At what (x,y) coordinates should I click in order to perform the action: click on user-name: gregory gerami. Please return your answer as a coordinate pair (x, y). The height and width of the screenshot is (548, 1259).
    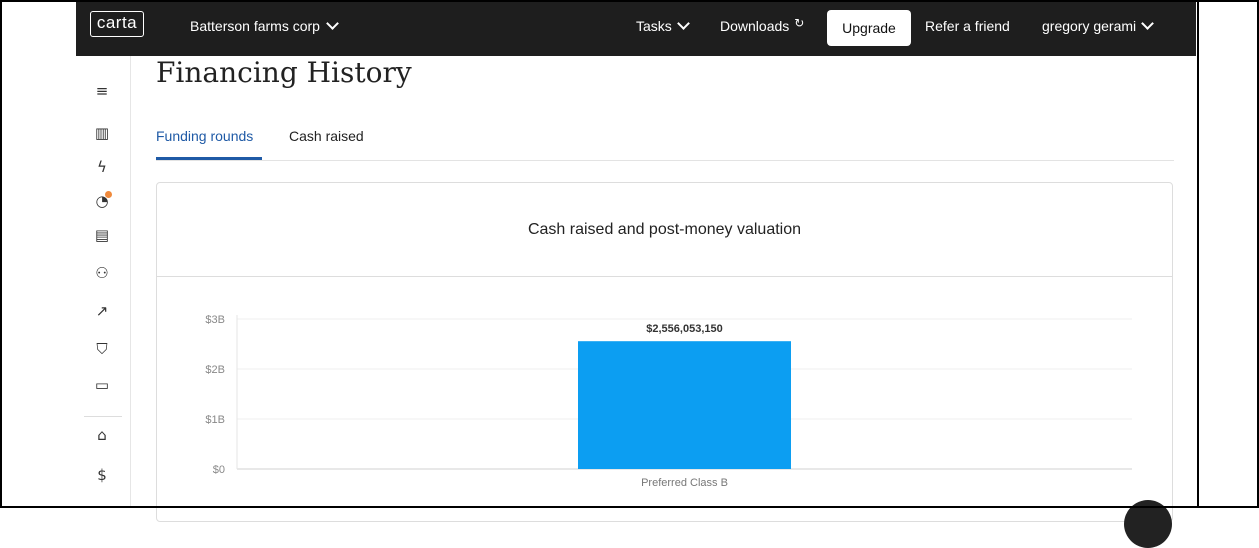
    Looking at the image, I should click on (1089, 26).